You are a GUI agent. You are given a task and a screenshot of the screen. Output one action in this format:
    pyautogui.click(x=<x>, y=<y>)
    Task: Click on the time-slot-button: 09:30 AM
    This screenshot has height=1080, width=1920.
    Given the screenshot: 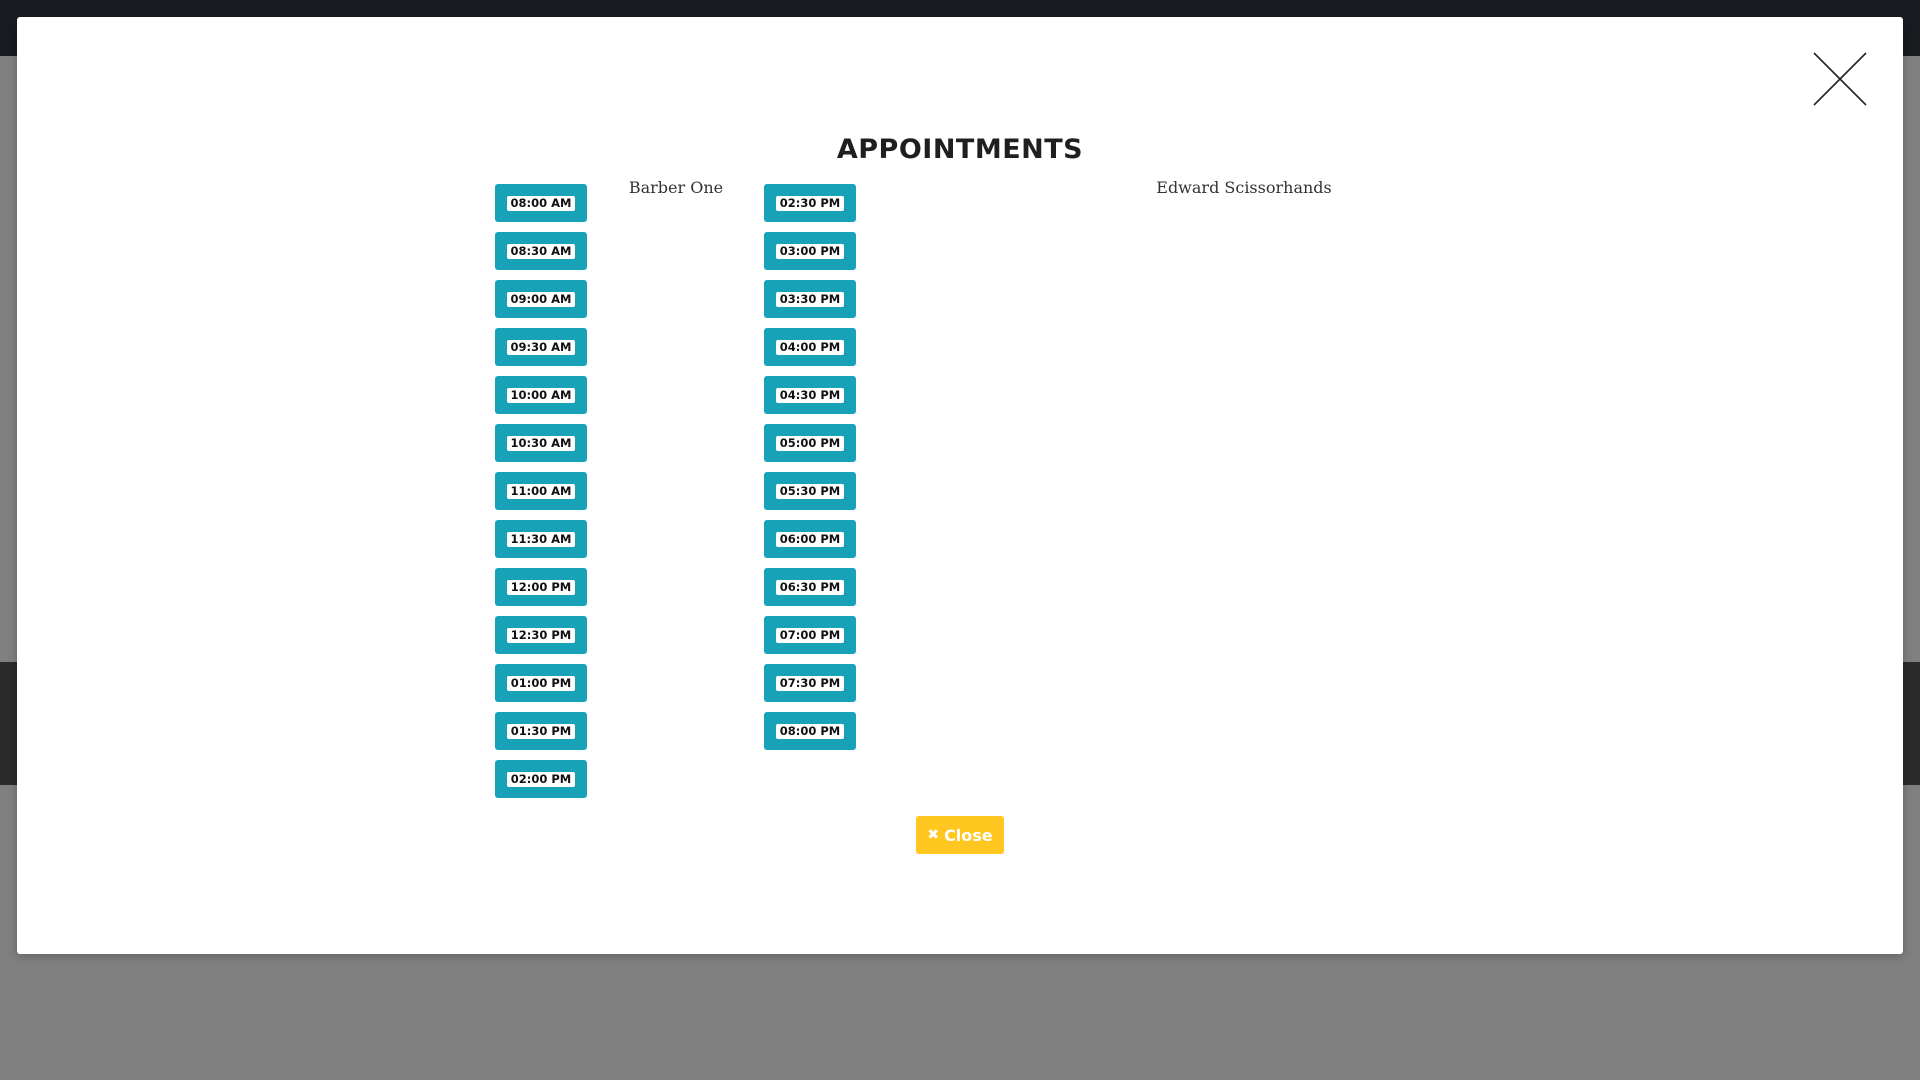 What is the action you would take?
    pyautogui.click(x=541, y=347)
    